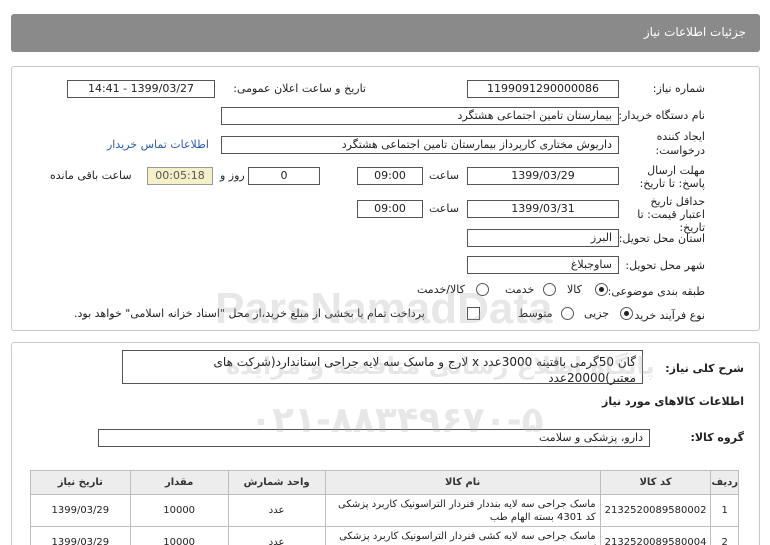 This screenshot has width=770, height=545. Describe the element at coordinates (543, 176) in the screenshot. I see `deadline-date-field: 1399/03/29` at that location.